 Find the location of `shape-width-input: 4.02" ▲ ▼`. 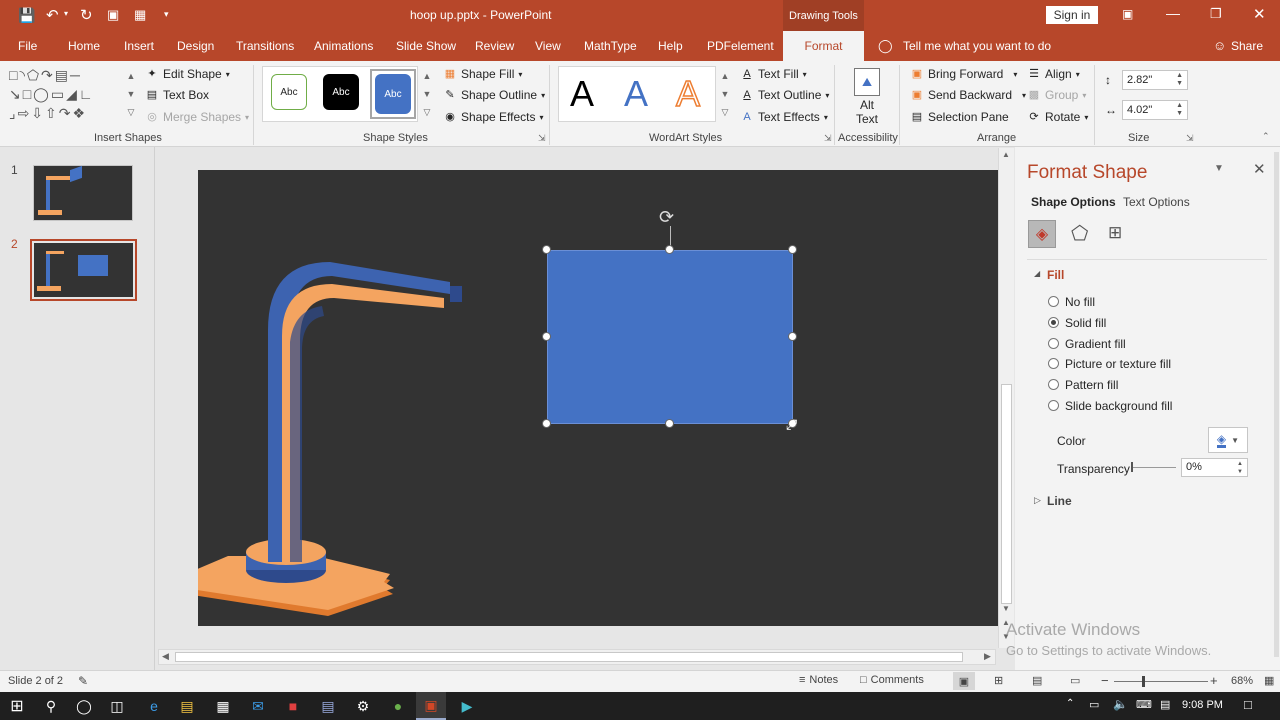

shape-width-input: 4.02" ▲ ▼ is located at coordinates (1155, 110).